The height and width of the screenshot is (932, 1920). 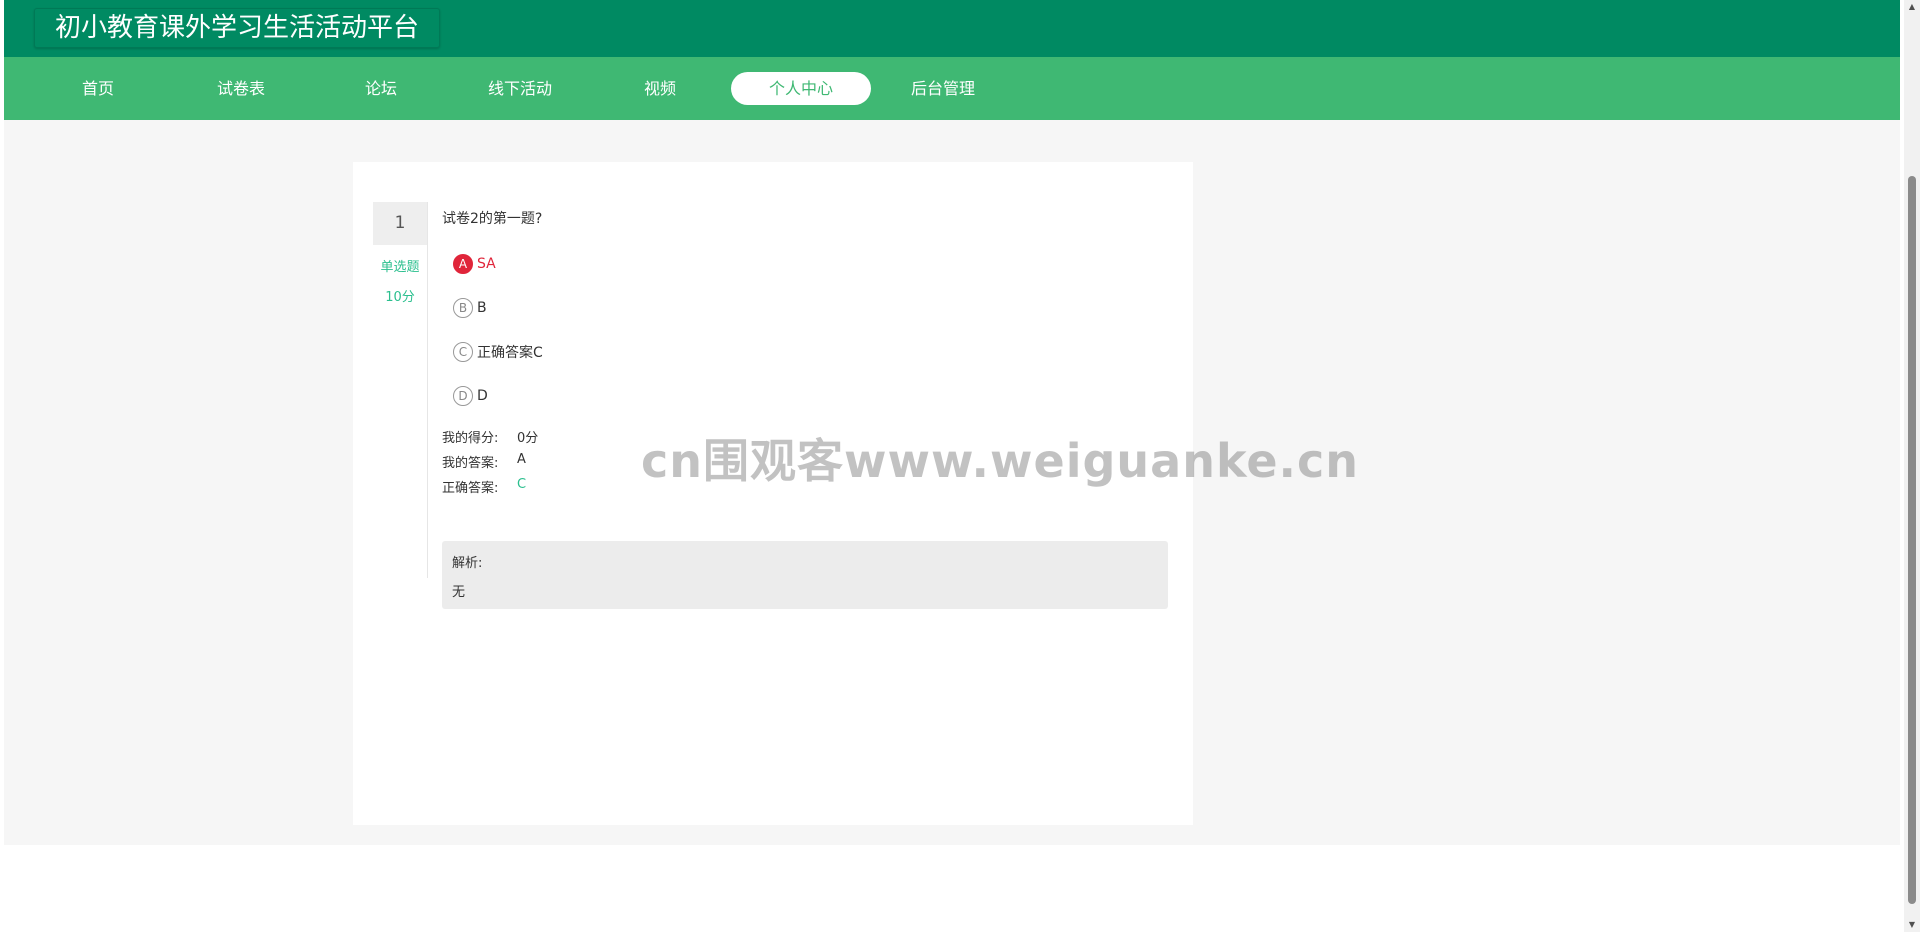 I want to click on option-b-marker: B, so click(x=463, y=308).